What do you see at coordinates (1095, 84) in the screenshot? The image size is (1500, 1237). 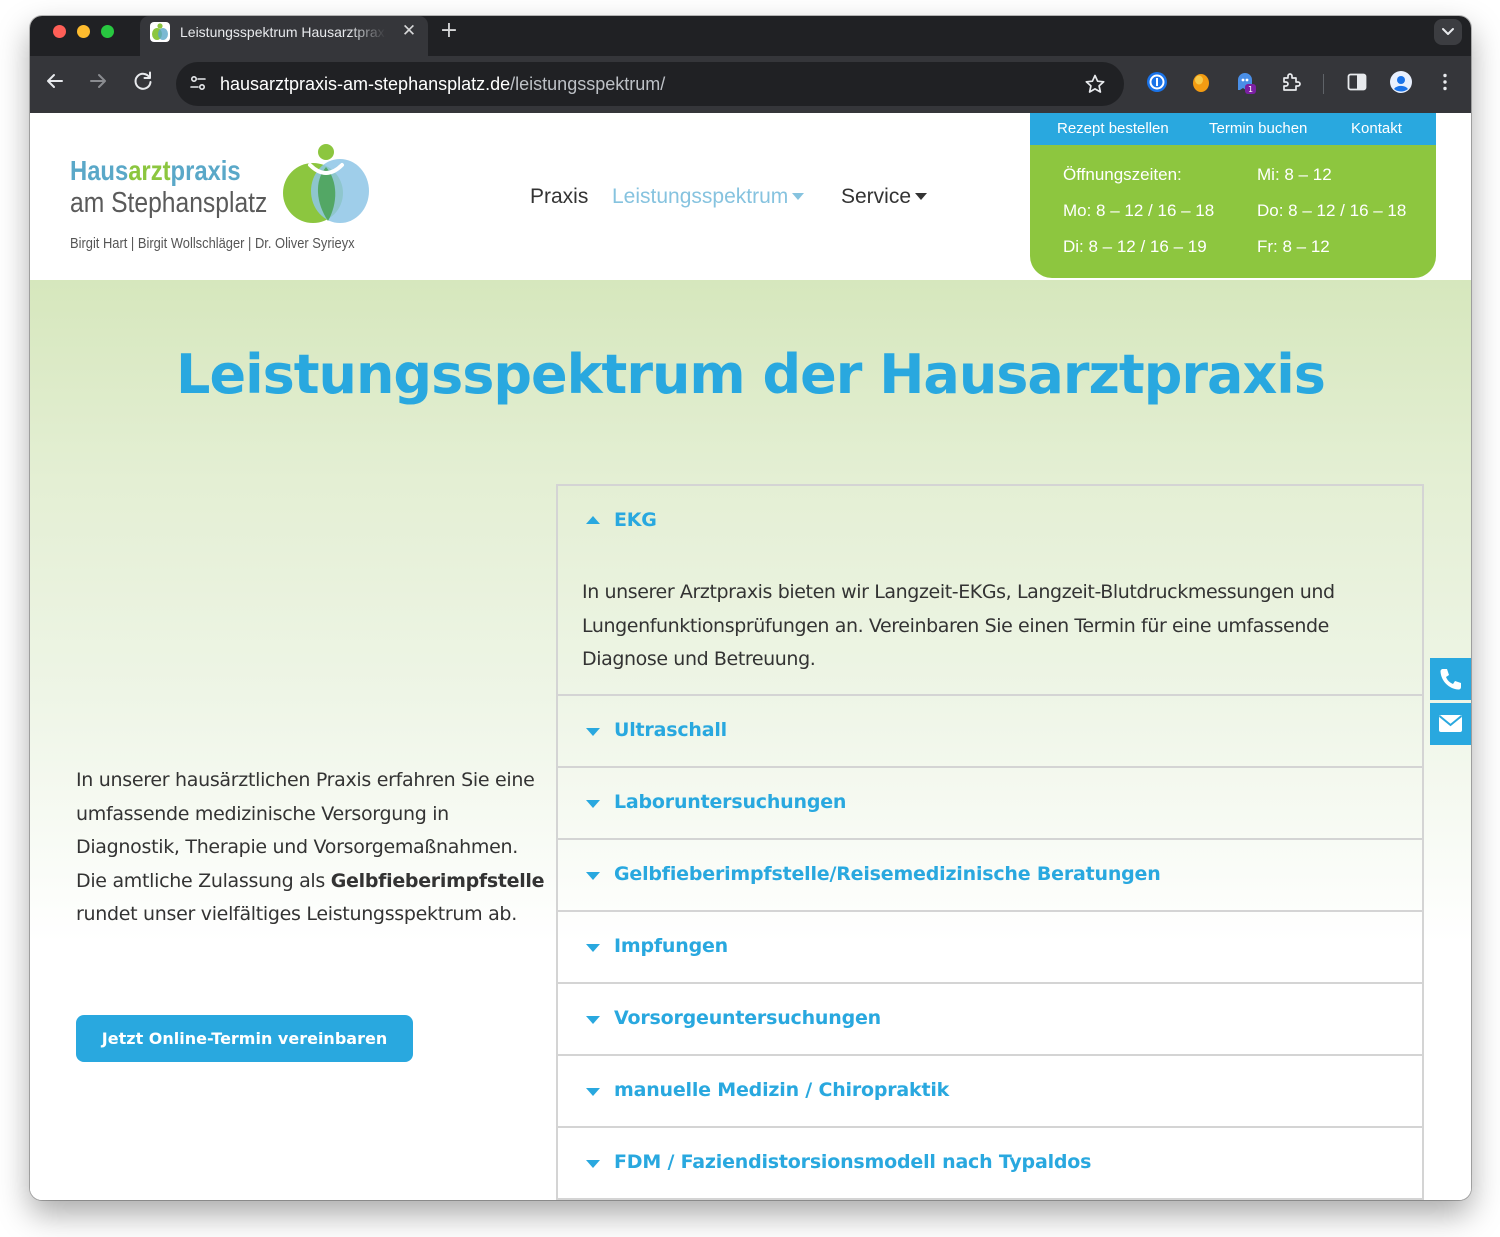 I see `bookmark-star-icon` at bounding box center [1095, 84].